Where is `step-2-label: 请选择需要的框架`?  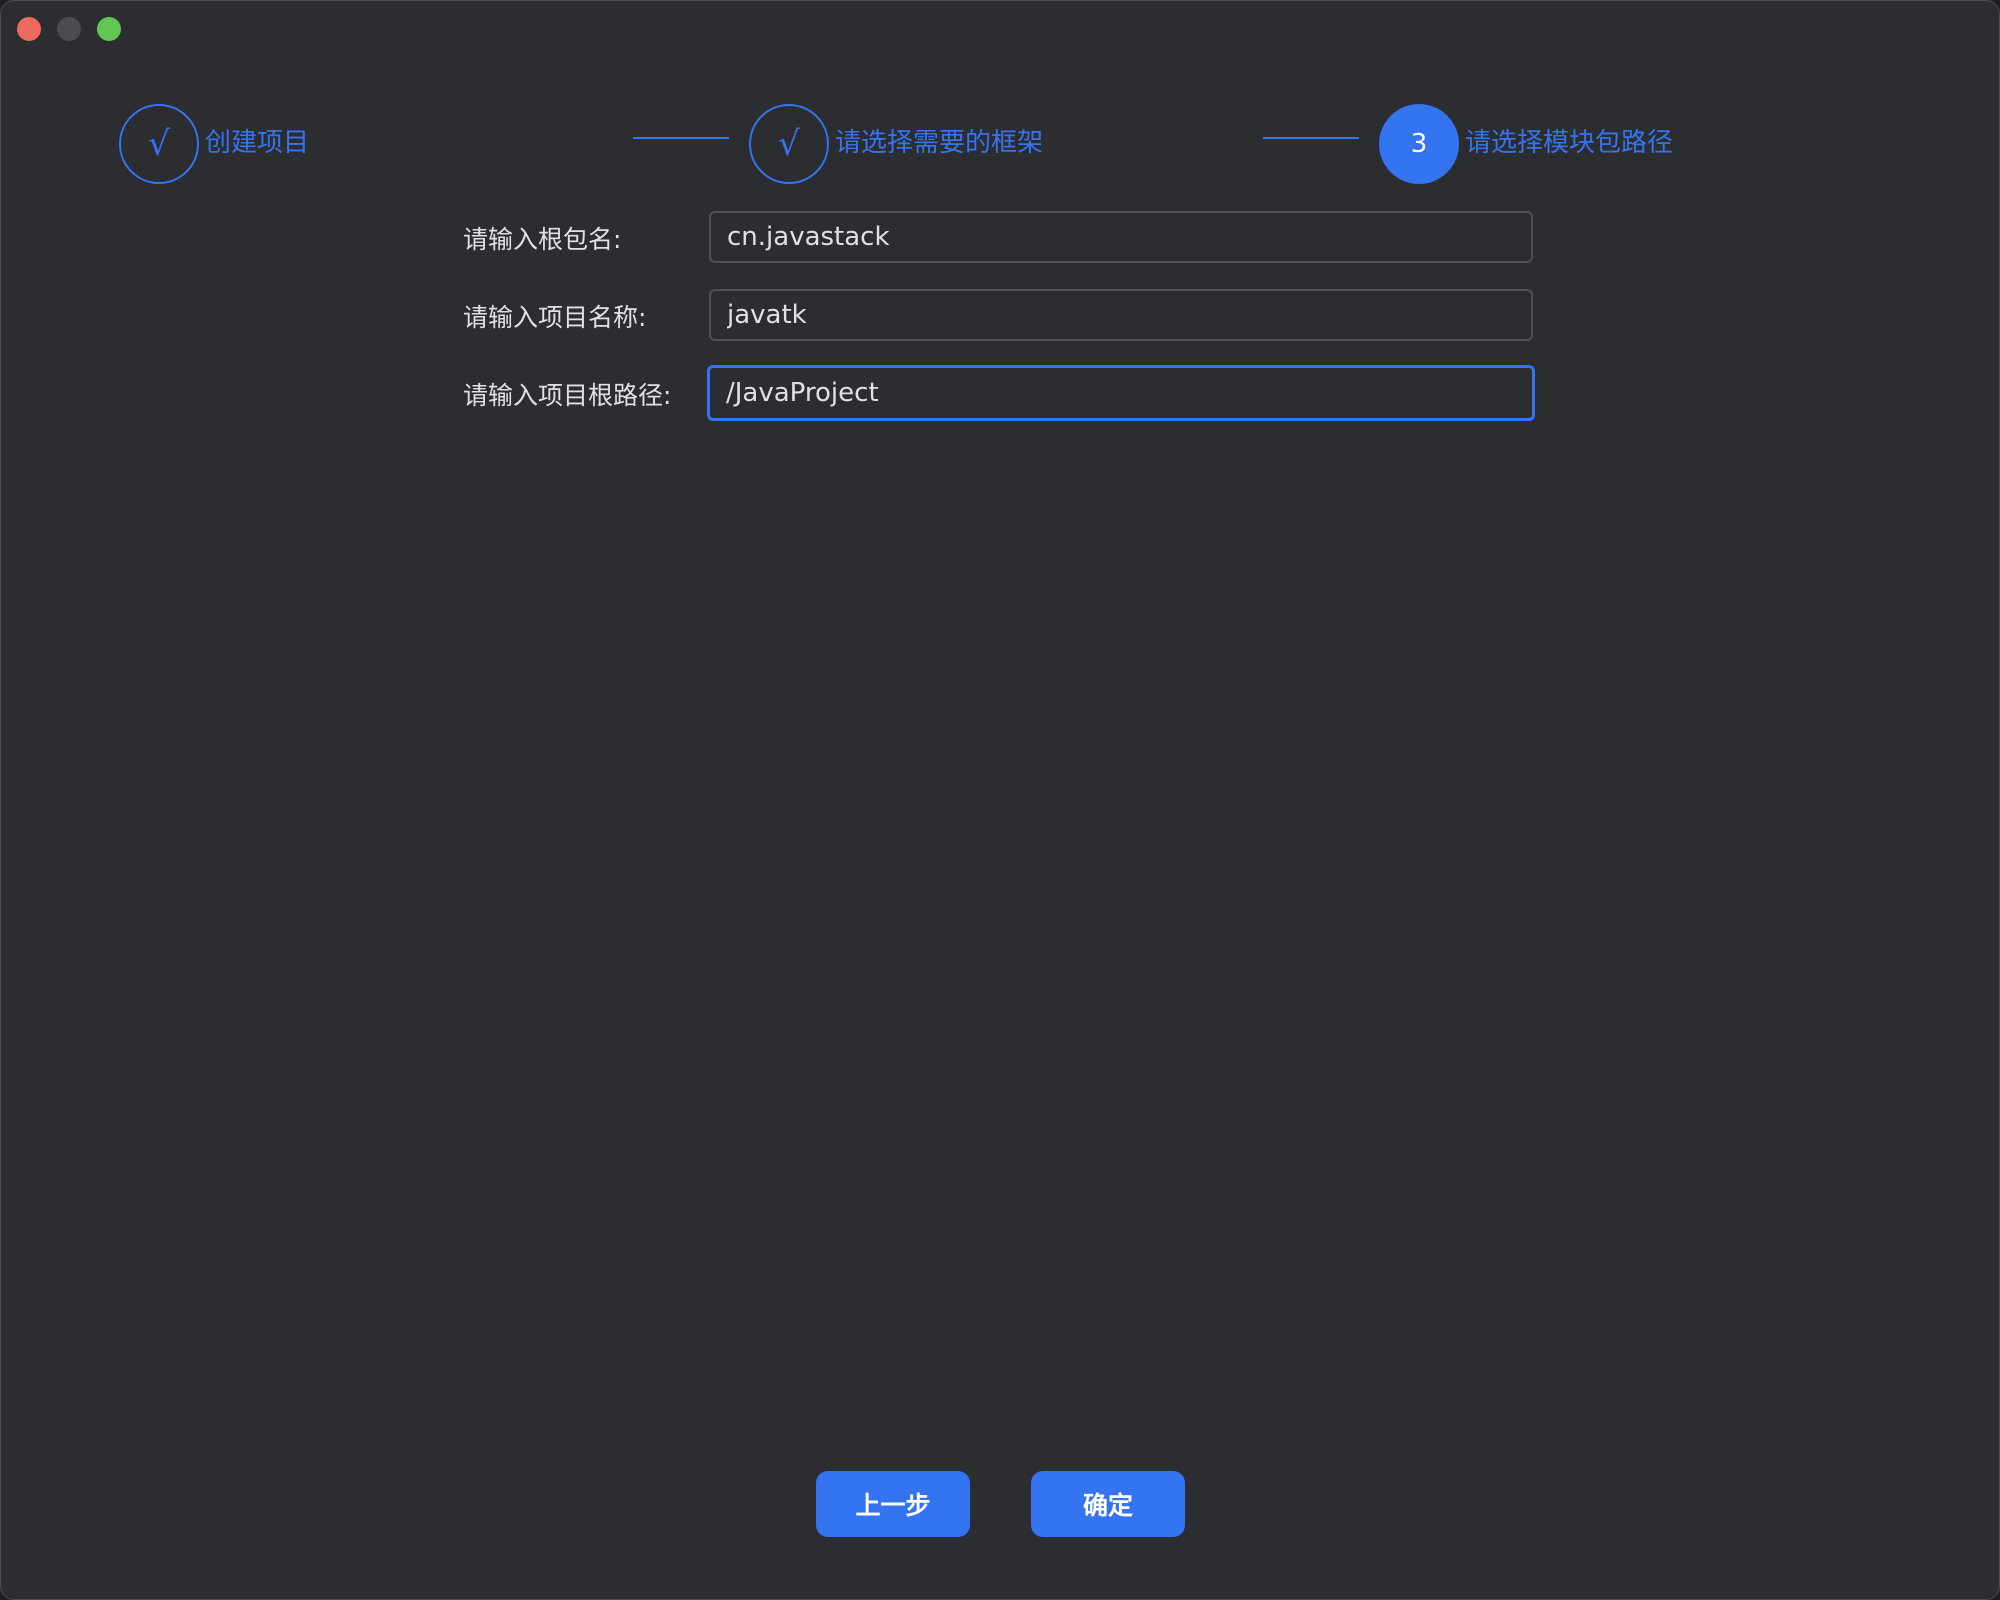 step-2-label: 请选择需要的框架 is located at coordinates (939, 143).